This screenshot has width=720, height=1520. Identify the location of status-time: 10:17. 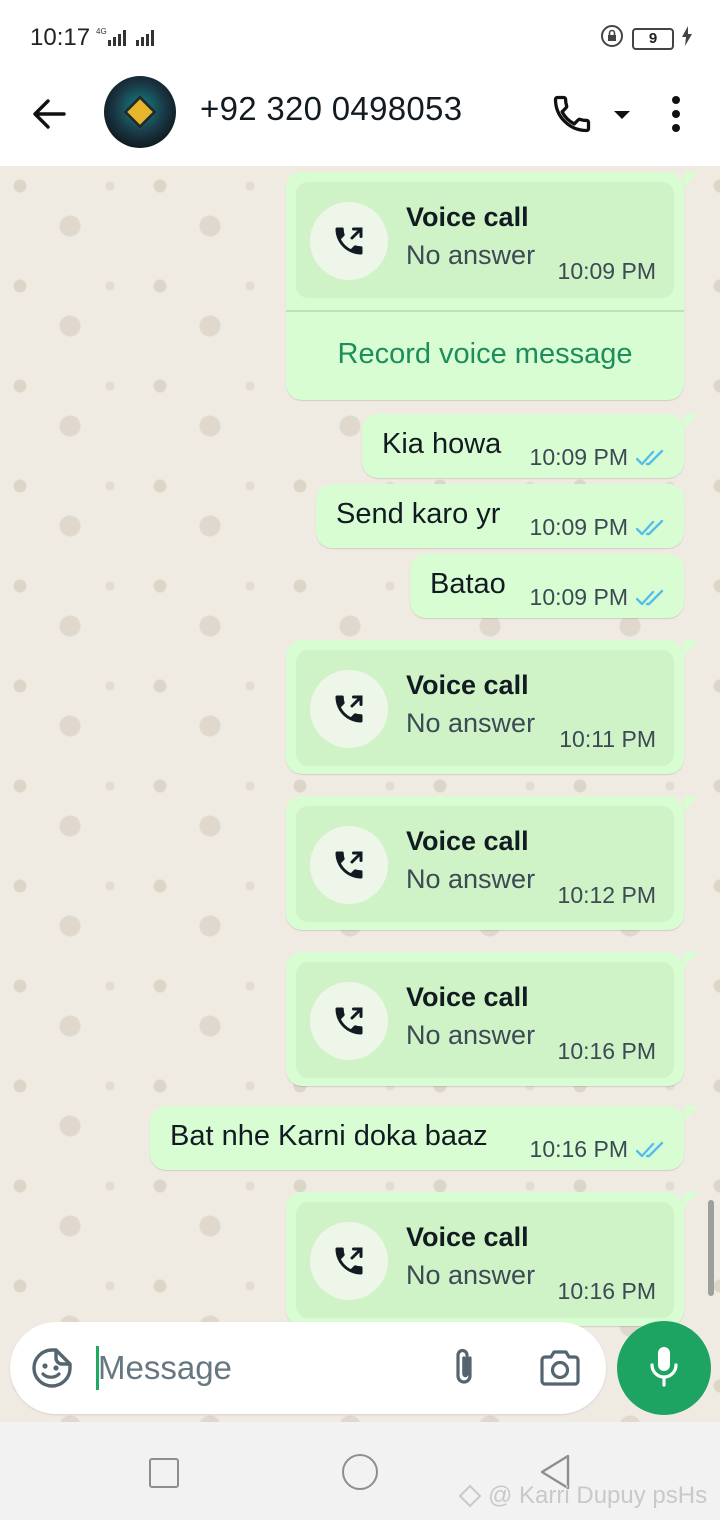
(60, 37).